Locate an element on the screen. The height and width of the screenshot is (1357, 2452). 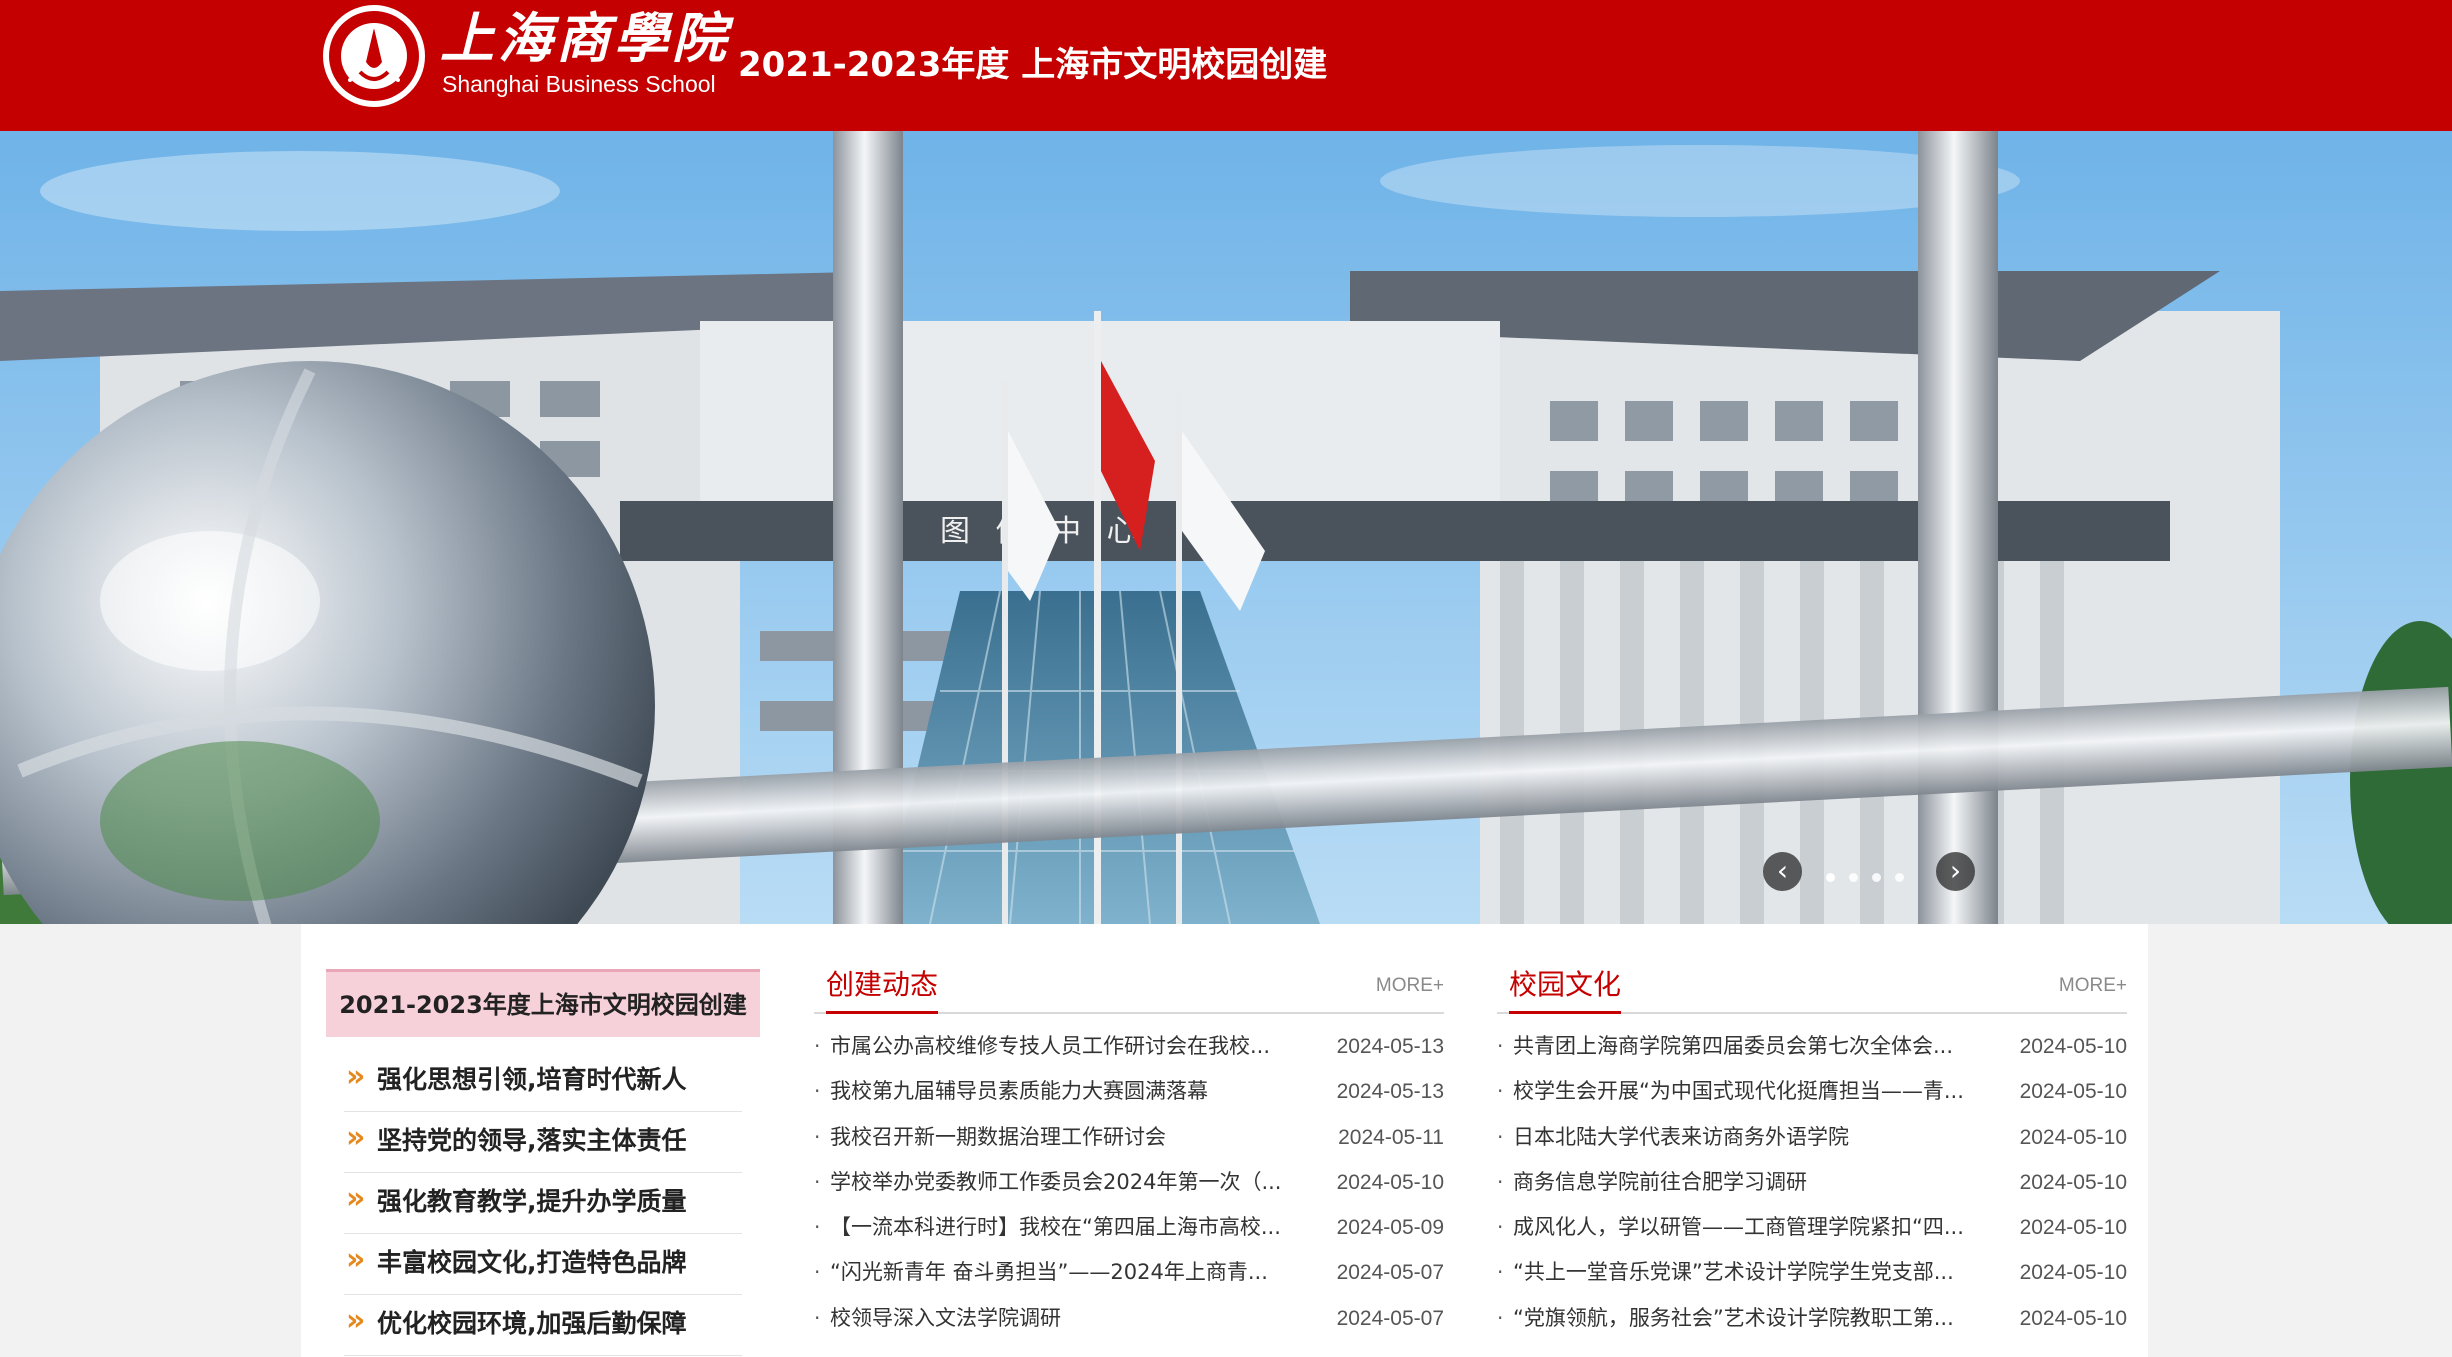
column-header: 创建动态 MORE+ is located at coordinates (1129, 989).